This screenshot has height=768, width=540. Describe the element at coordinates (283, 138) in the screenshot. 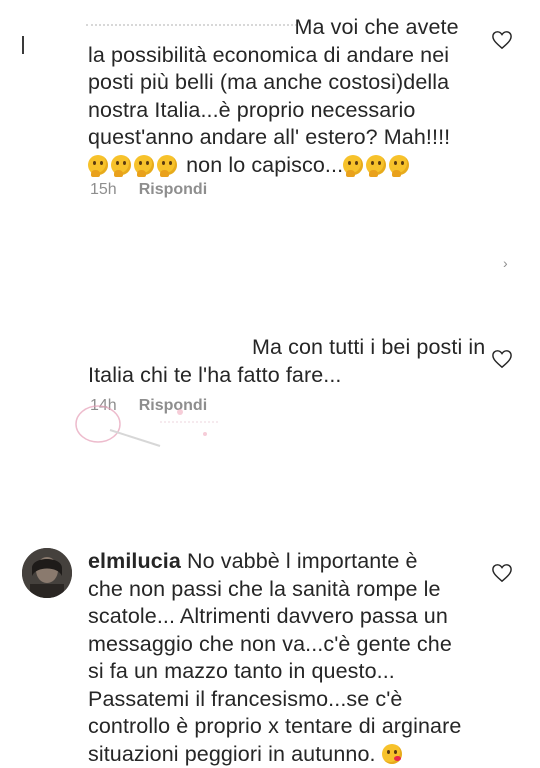

I see `comment-line: quest'anno andare all' estero? Mah!!!!` at that location.